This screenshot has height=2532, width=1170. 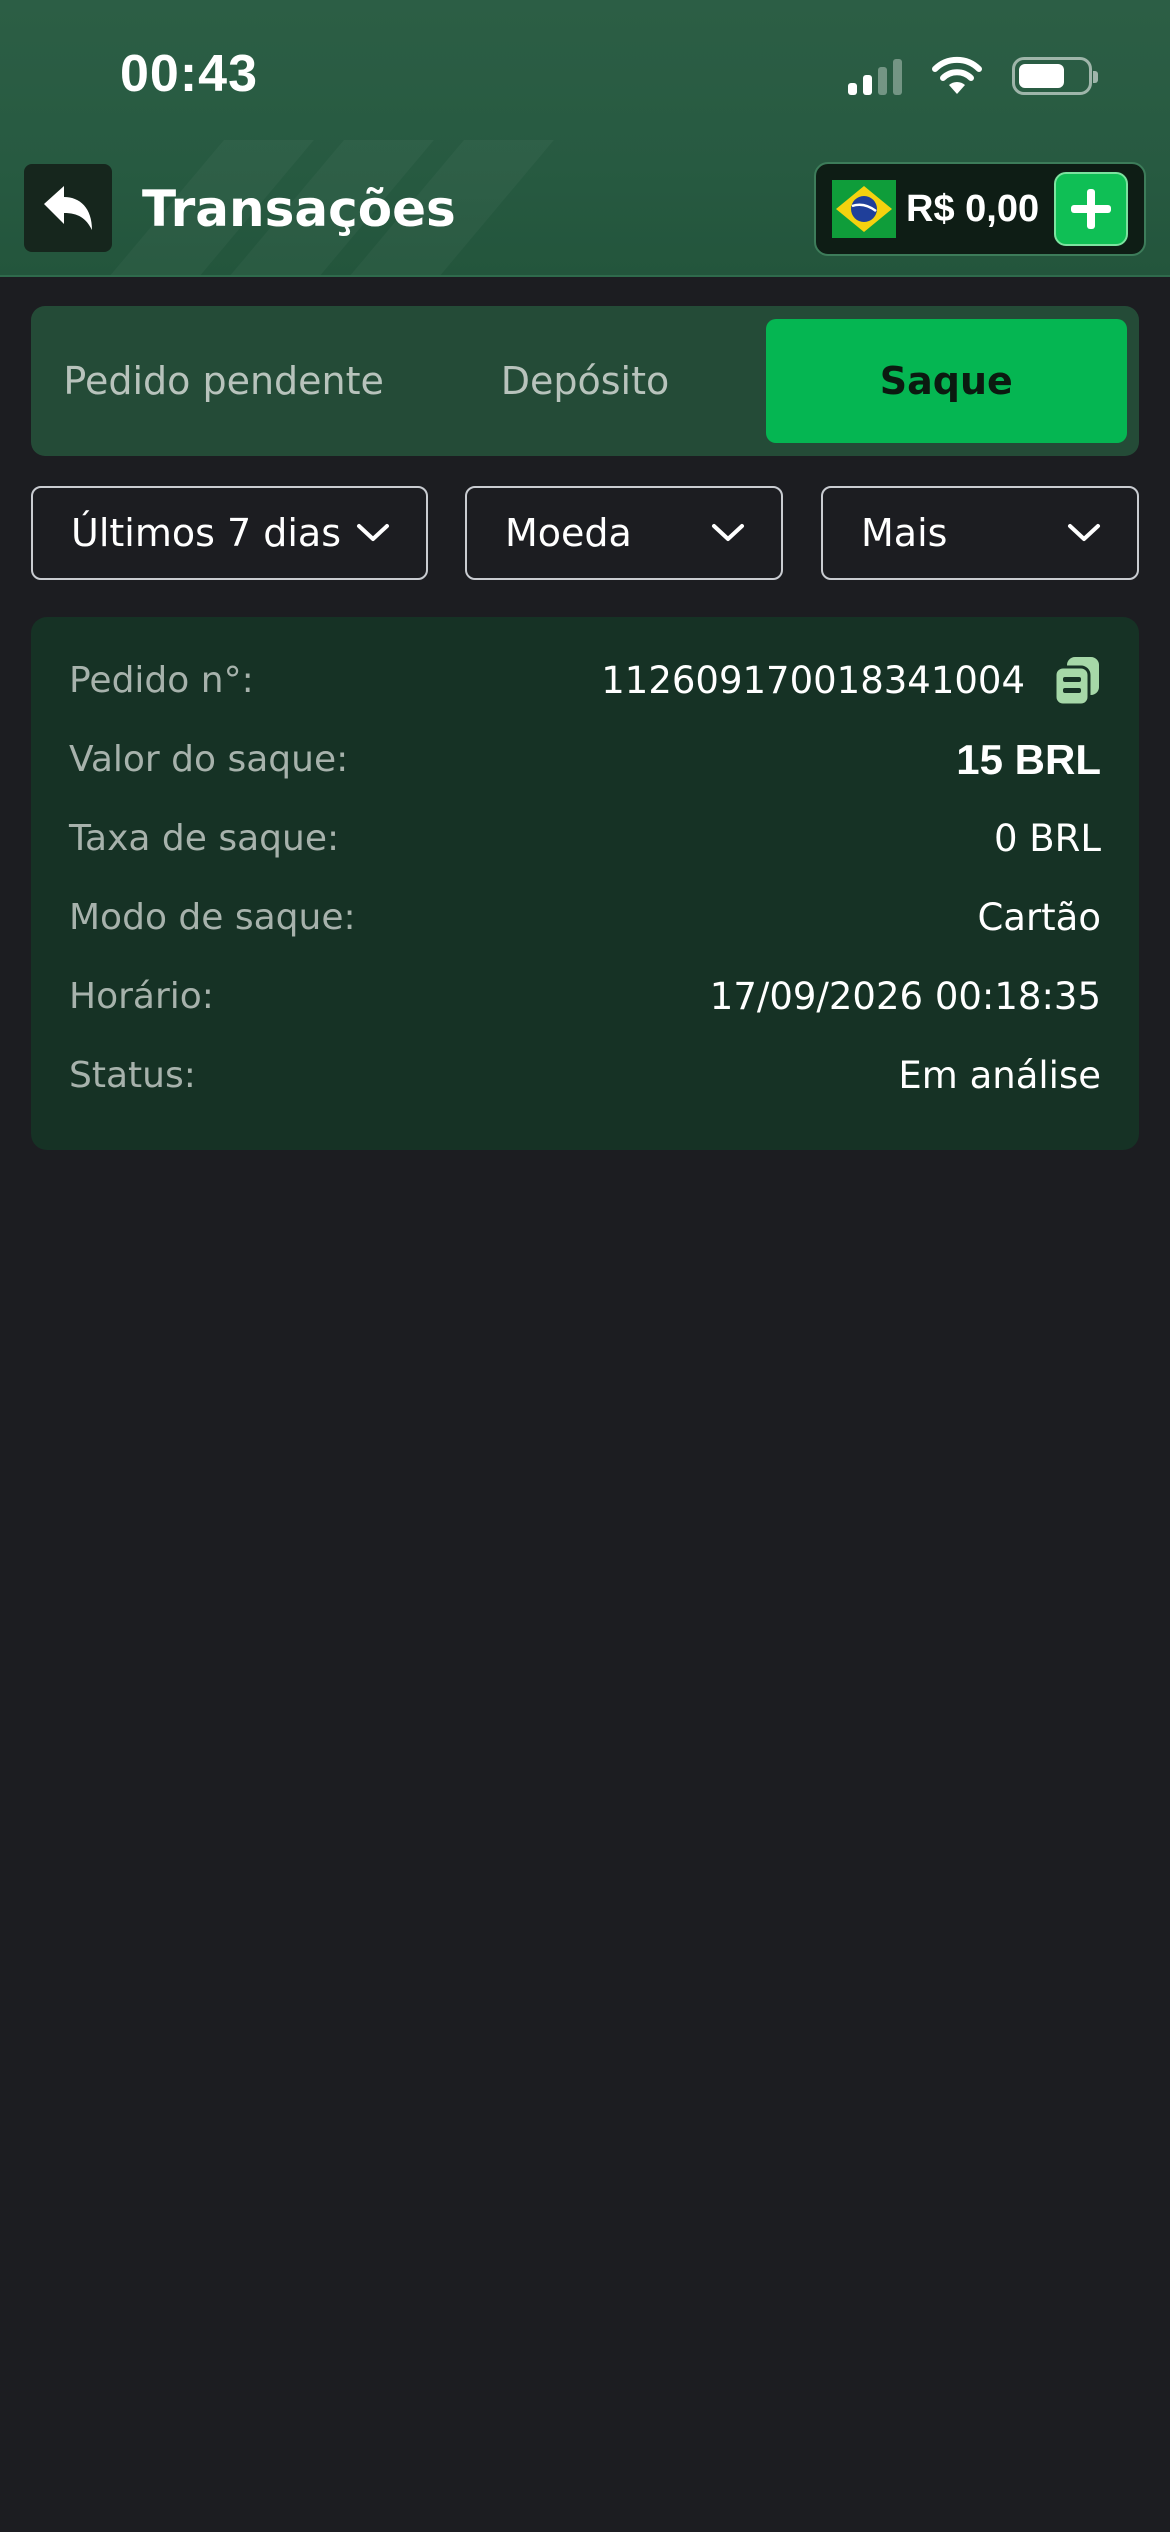 I want to click on tab-deposit: Depósito, so click(x=584, y=381).